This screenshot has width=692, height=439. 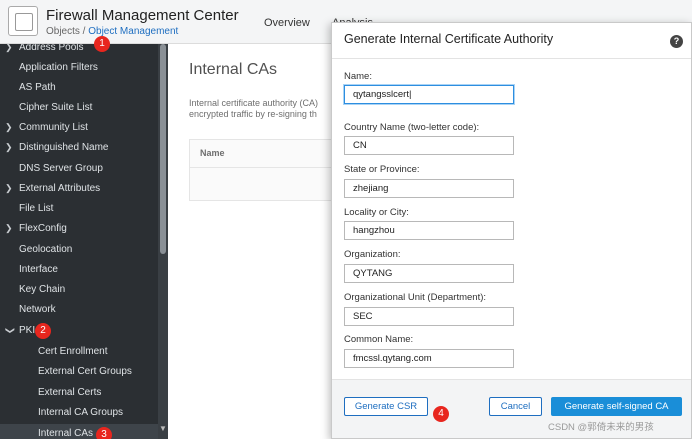 What do you see at coordinates (79, 372) in the screenshot?
I see `sidebar-item-external-cert-groups: External Cert Groups` at bounding box center [79, 372].